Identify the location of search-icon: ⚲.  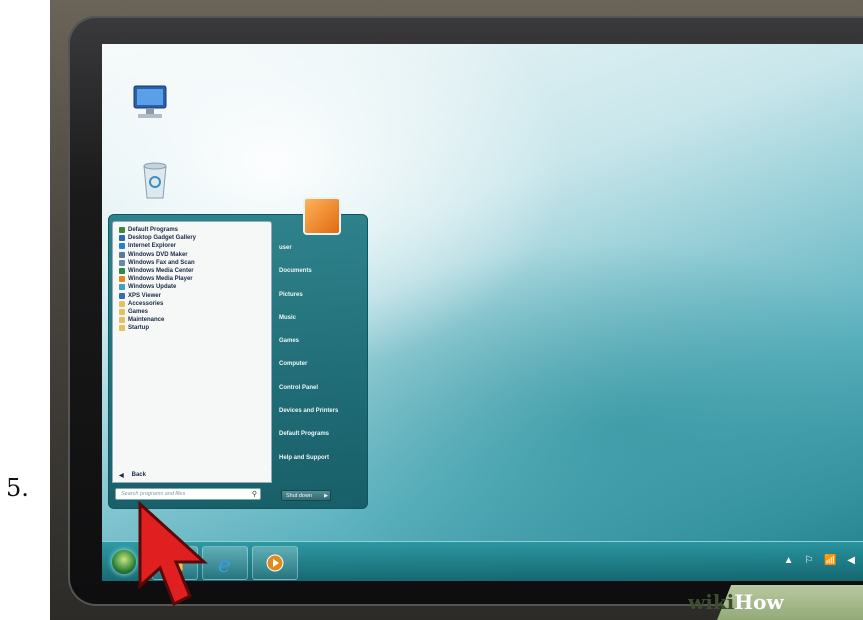
(254, 494).